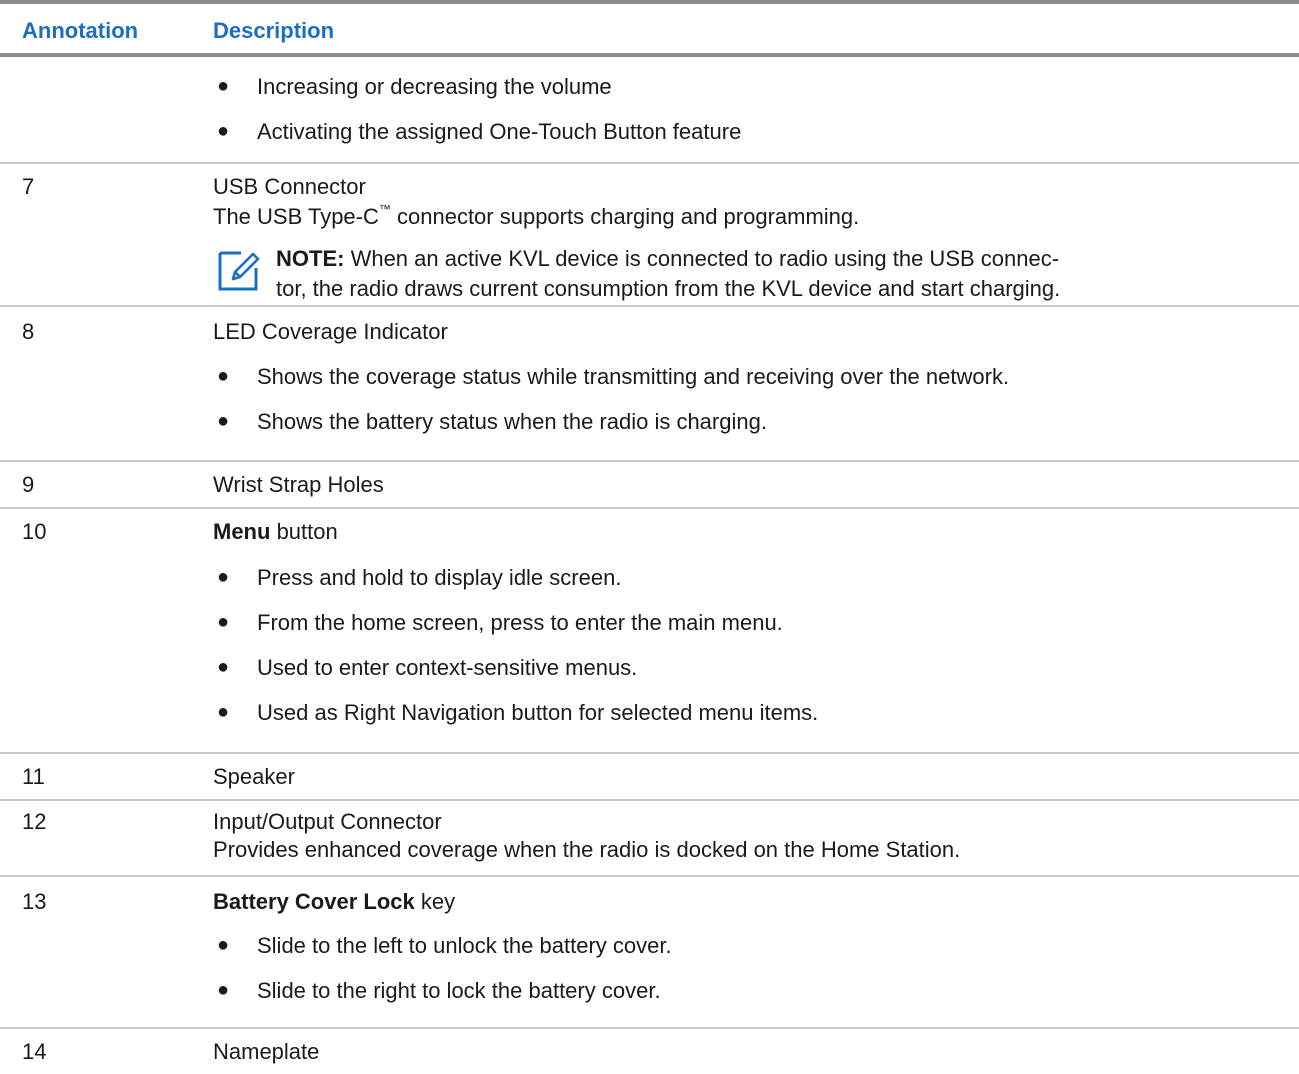  What do you see at coordinates (649, 777) in the screenshot?
I see `table-row-11: 11 Speaker` at bounding box center [649, 777].